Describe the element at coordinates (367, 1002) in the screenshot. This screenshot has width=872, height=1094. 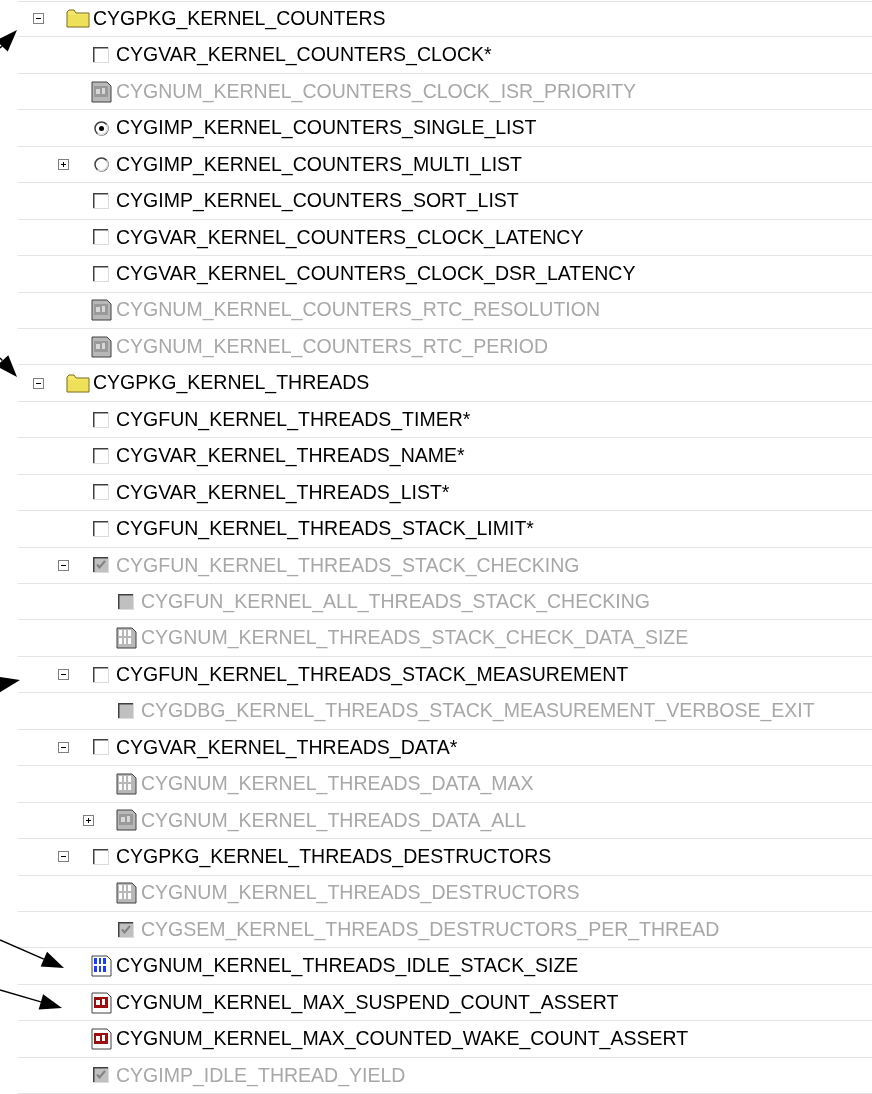
I see `tree-item-label: CYGNUM_KERNEL_MAX_SUSPEND_COUNT_ASSERT` at that location.